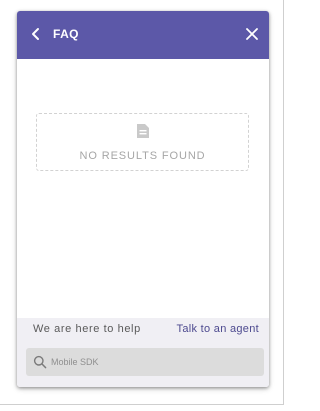  Describe the element at coordinates (143, 131) in the screenshot. I see `document-icon` at that location.